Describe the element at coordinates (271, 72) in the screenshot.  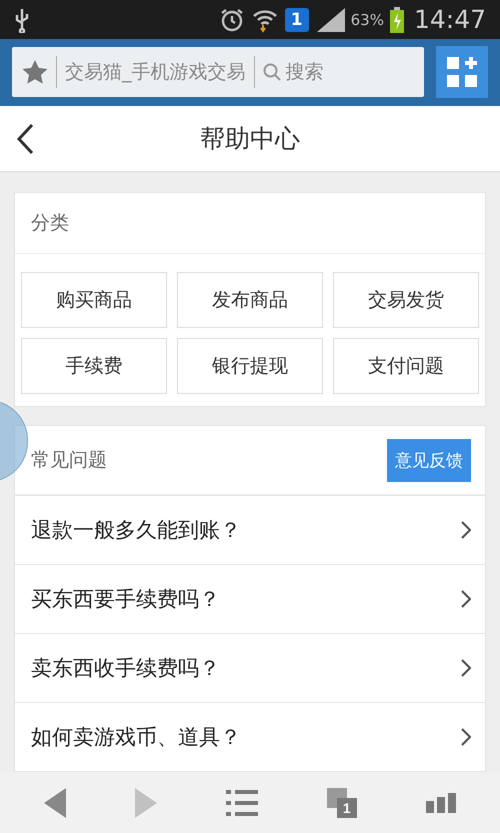
I see `search-icon` at that location.